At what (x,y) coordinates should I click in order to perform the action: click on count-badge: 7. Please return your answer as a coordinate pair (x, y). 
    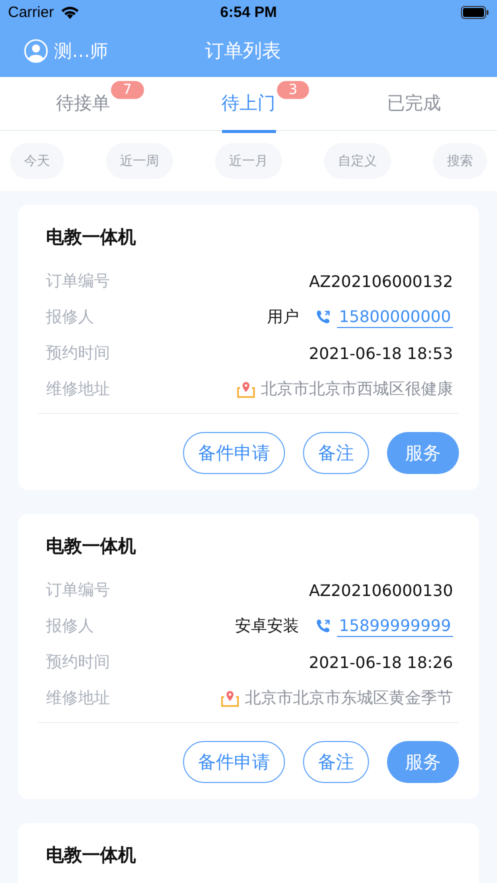
    Looking at the image, I should click on (127, 90).